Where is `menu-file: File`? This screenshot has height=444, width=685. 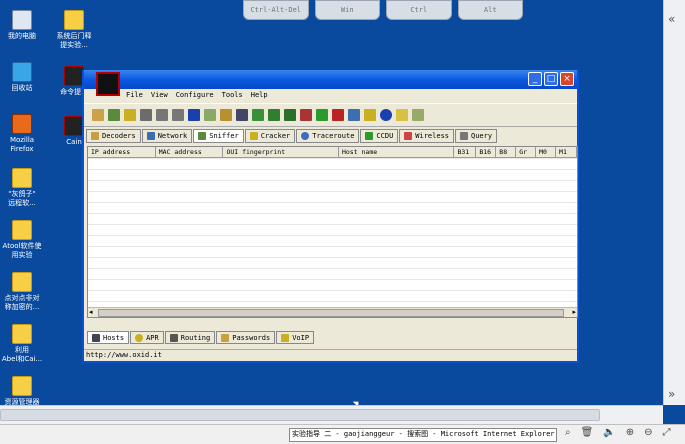 menu-file: File is located at coordinates (134, 95).